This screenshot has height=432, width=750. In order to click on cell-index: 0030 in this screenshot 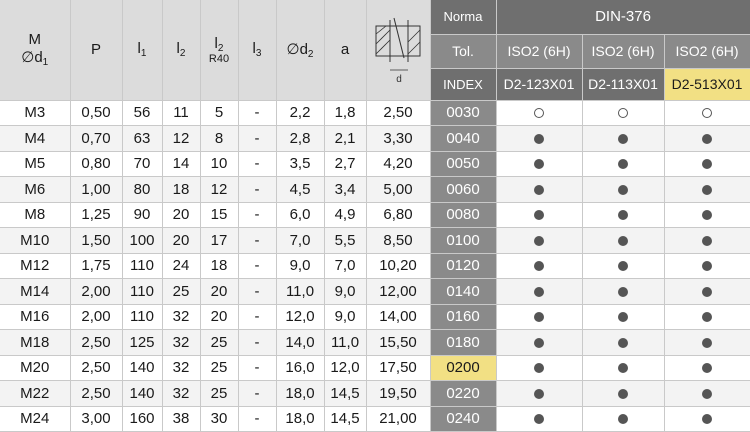, I will do `click(463, 113)`.